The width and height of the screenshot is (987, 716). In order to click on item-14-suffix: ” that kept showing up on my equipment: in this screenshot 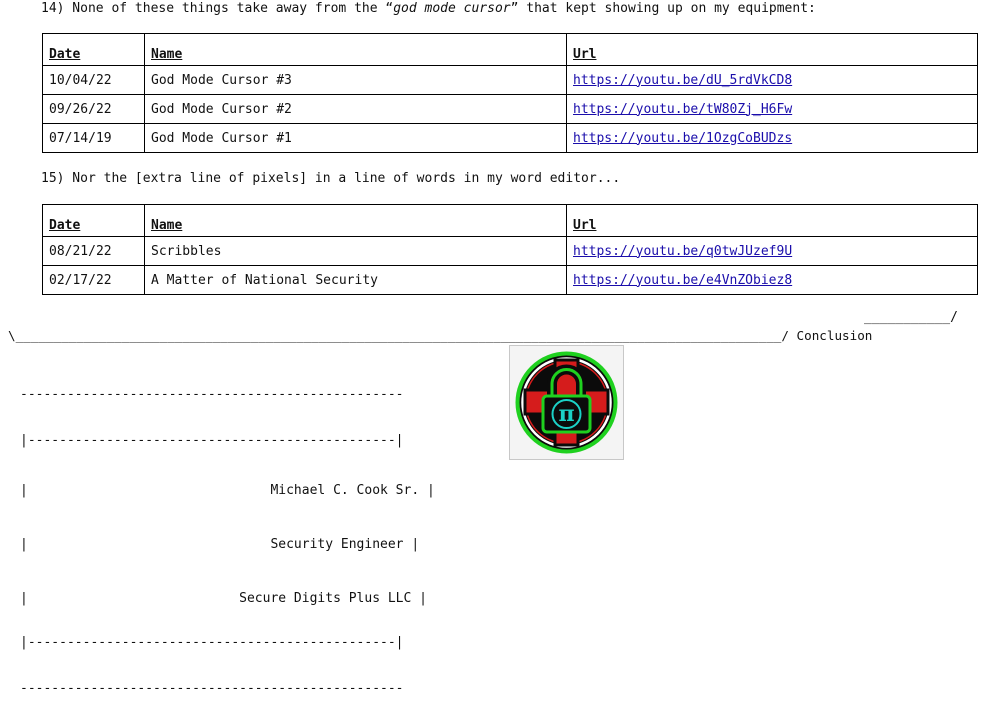, I will do `click(663, 8)`.